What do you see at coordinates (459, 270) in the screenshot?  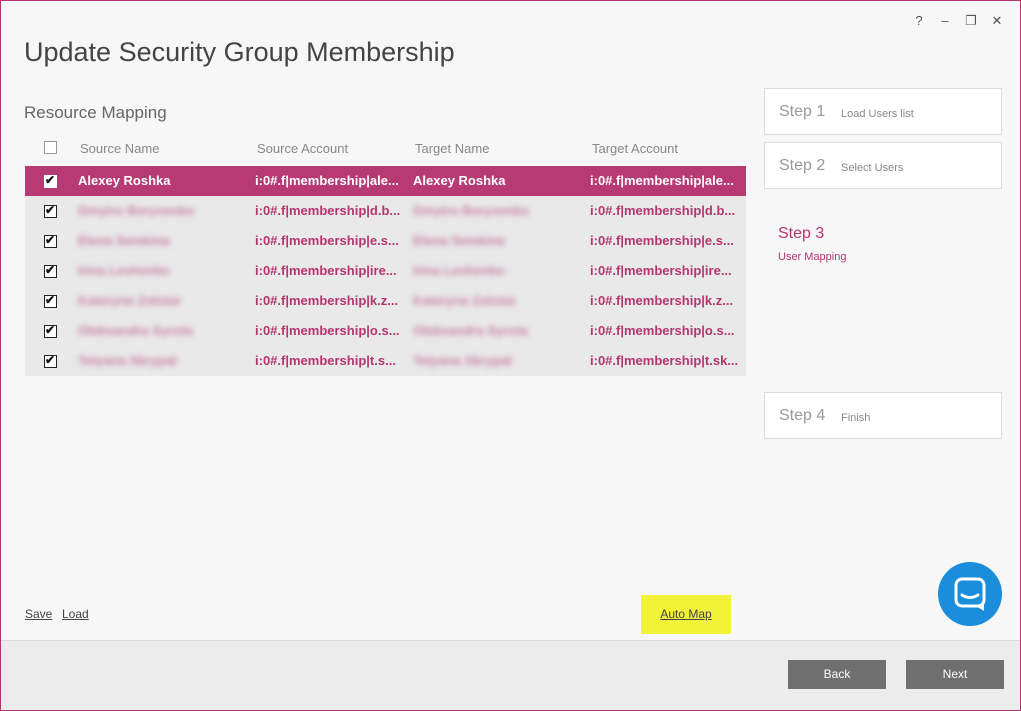 I see `target-name-cell: Irina Leshenko` at bounding box center [459, 270].